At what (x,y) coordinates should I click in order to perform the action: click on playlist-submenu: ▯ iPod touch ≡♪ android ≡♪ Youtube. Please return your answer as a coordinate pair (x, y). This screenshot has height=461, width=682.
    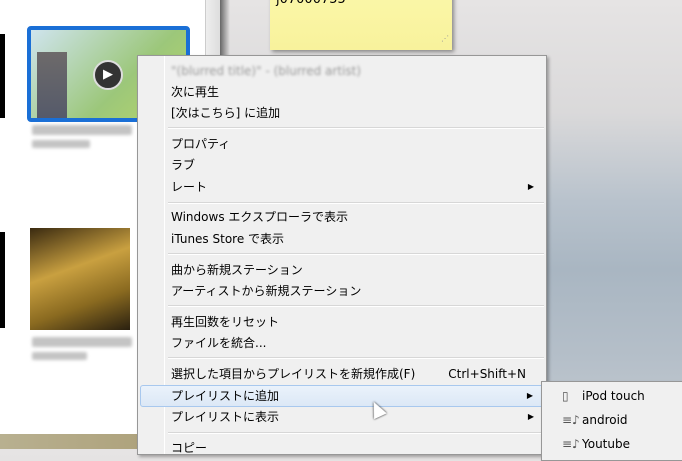
    Looking at the image, I should click on (611, 421).